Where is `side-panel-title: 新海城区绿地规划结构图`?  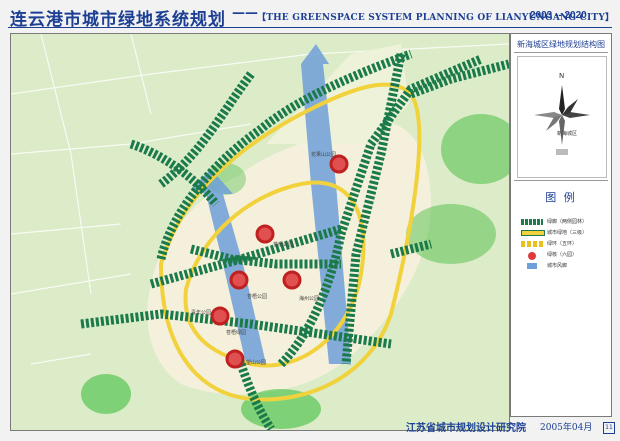 side-panel-title: 新海城区绿地规划结构图 is located at coordinates (561, 44).